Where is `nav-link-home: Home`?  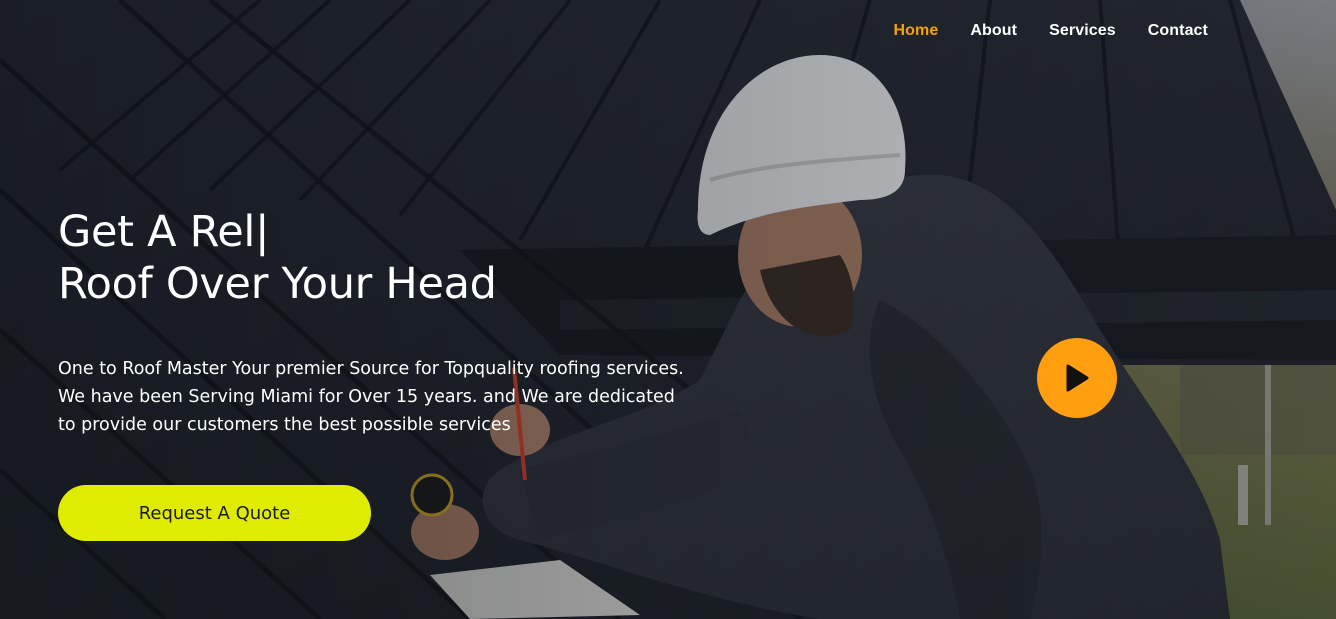 nav-link-home: Home is located at coordinates (916, 31).